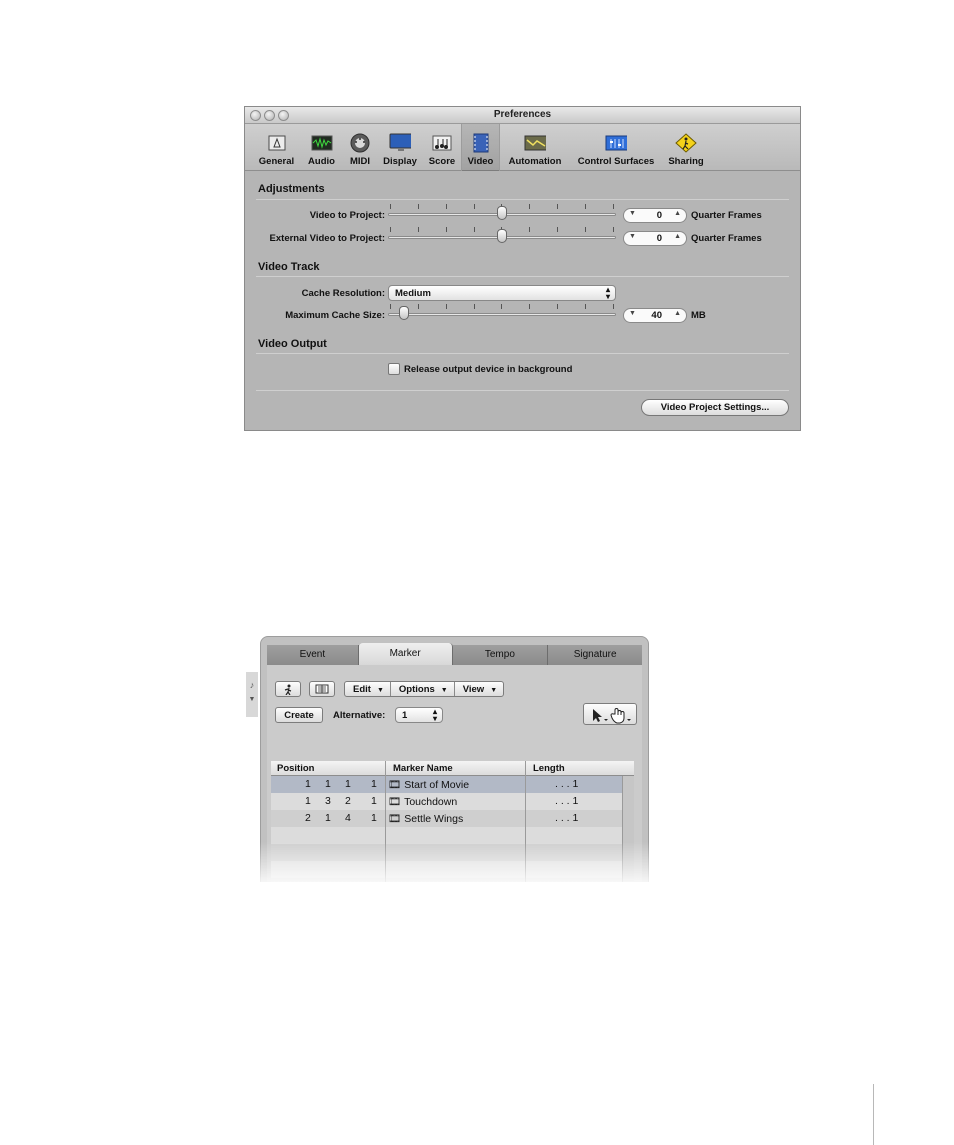 The image size is (954, 1145). Describe the element at coordinates (442, 142) in the screenshot. I see `score-icon` at that location.